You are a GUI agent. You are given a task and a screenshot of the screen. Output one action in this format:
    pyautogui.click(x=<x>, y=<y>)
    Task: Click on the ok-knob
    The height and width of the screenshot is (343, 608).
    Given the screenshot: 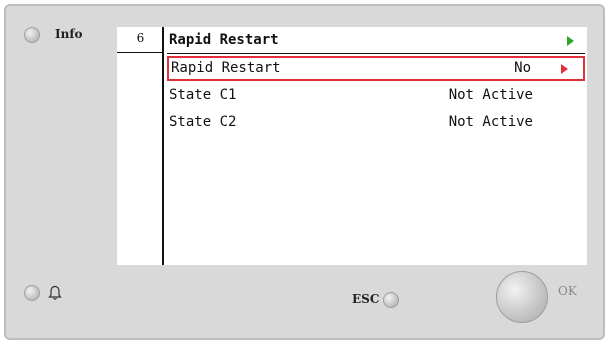 What is the action you would take?
    pyautogui.click(x=522, y=297)
    